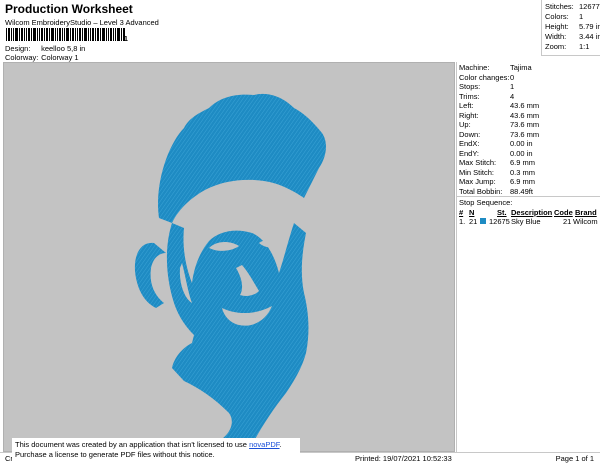 This screenshot has width=600, height=464. What do you see at coordinates (469, 115) in the screenshot?
I see `detail-label: Right:` at bounding box center [469, 115].